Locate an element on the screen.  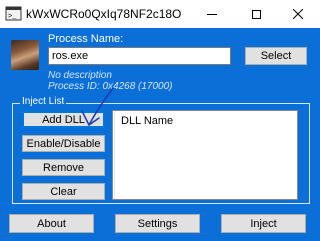
title-bar: >_ kWxWCRo0QxIq78NF2c18O is located at coordinates (160, 14).